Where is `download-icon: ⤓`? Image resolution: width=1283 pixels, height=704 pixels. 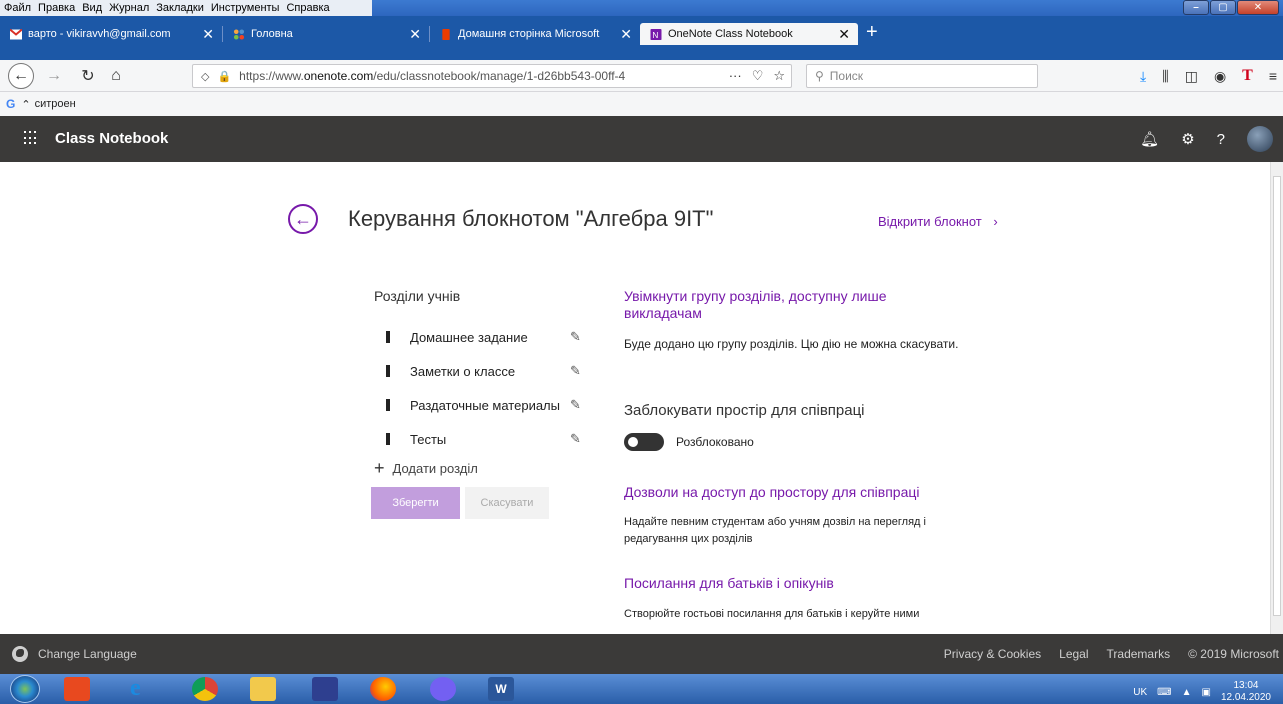 download-icon: ⤓ is located at coordinates (1143, 76).